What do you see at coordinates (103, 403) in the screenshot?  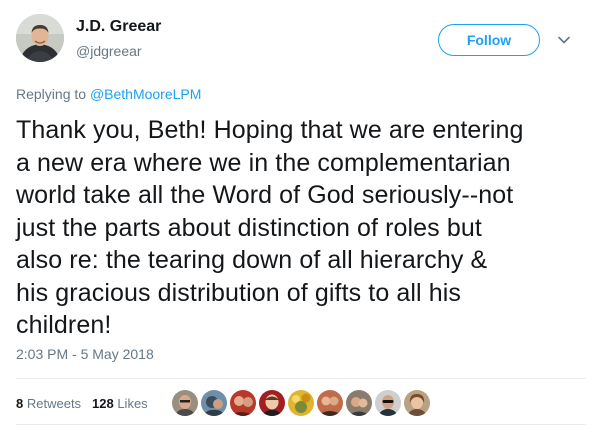 I see `likes-count: 128` at bounding box center [103, 403].